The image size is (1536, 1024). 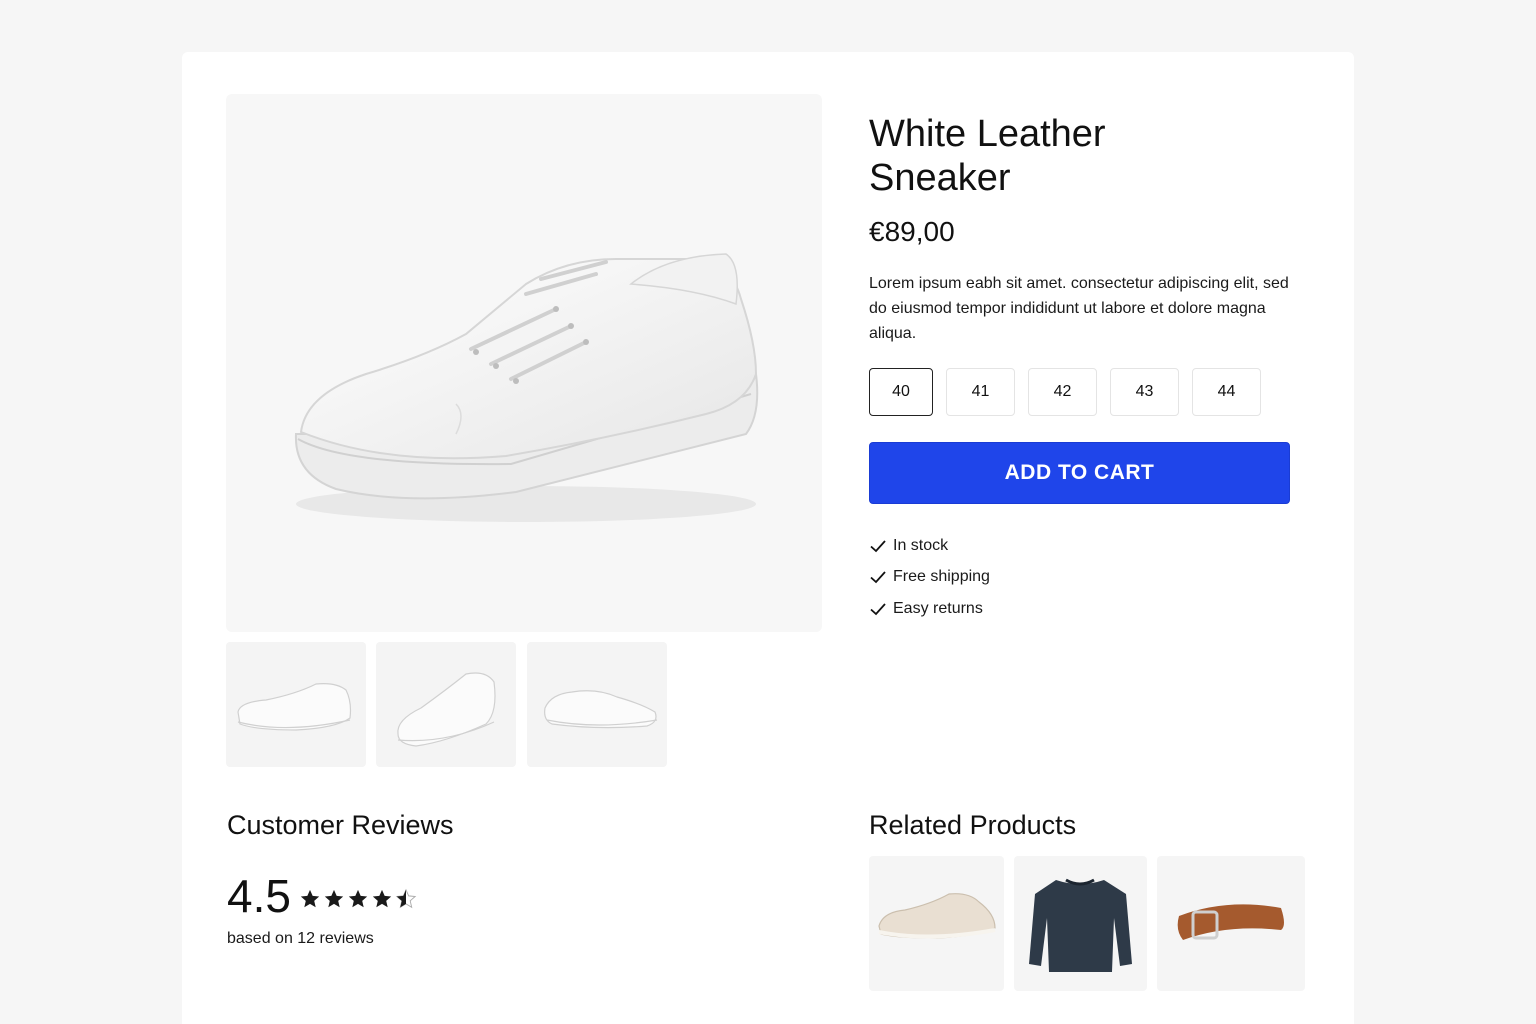 What do you see at coordinates (912, 231) in the screenshot?
I see `product-price: €89,00` at bounding box center [912, 231].